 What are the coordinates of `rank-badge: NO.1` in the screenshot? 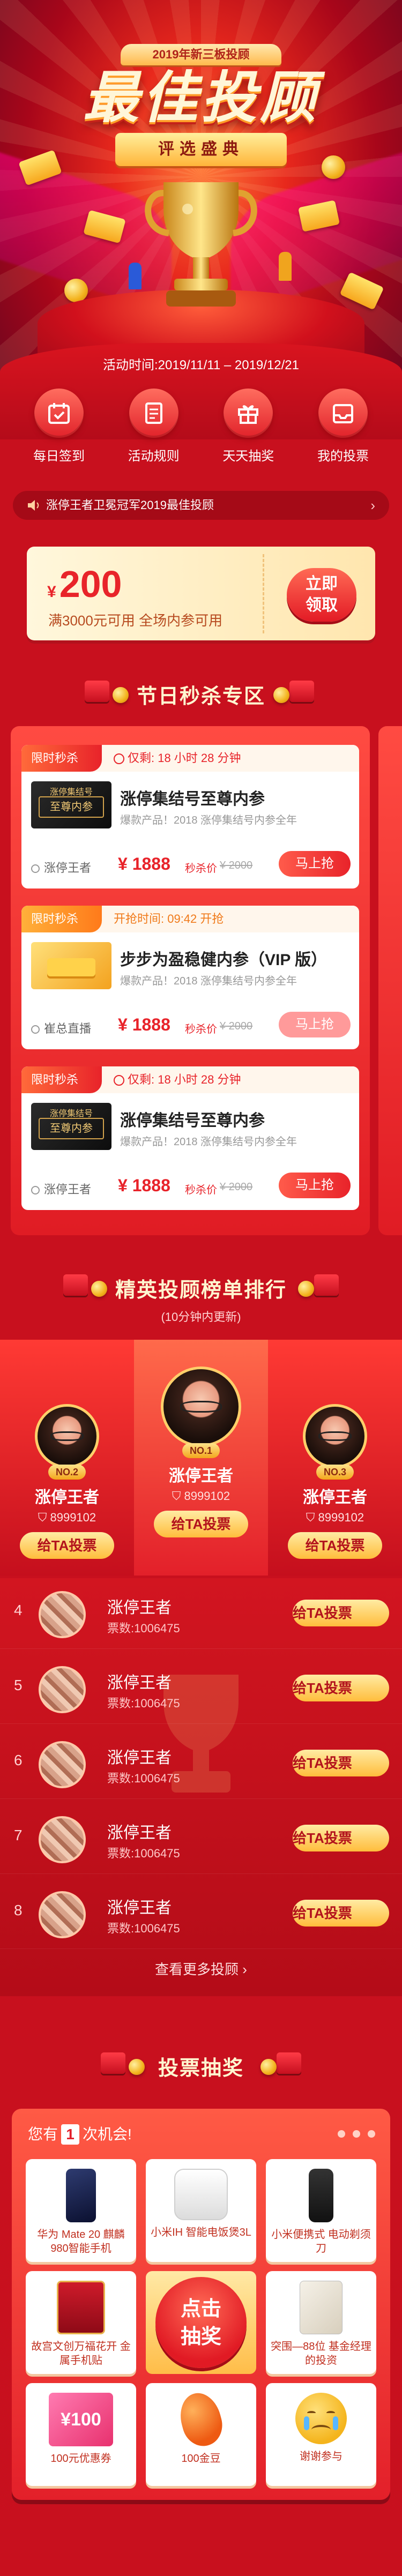 It's located at (201, 1451).